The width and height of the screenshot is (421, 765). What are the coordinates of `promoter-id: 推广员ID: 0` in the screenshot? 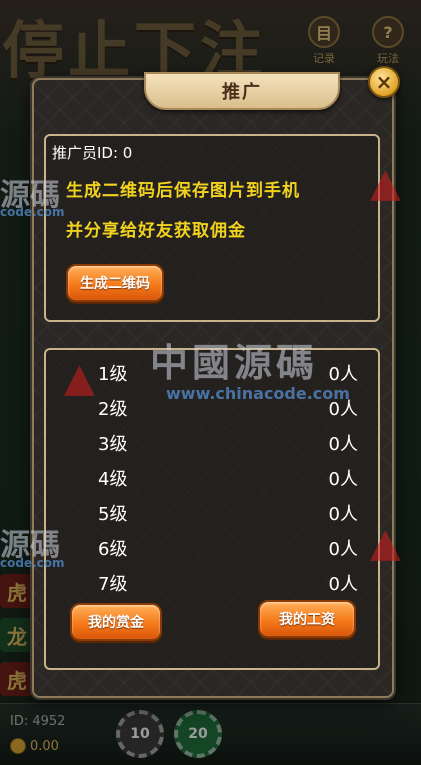 It's located at (92, 153).